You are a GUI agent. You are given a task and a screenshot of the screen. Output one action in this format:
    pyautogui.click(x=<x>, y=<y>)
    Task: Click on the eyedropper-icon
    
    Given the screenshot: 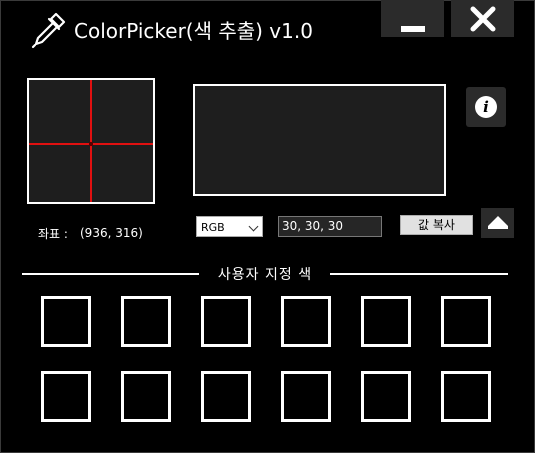 What is the action you would take?
    pyautogui.click(x=48, y=30)
    